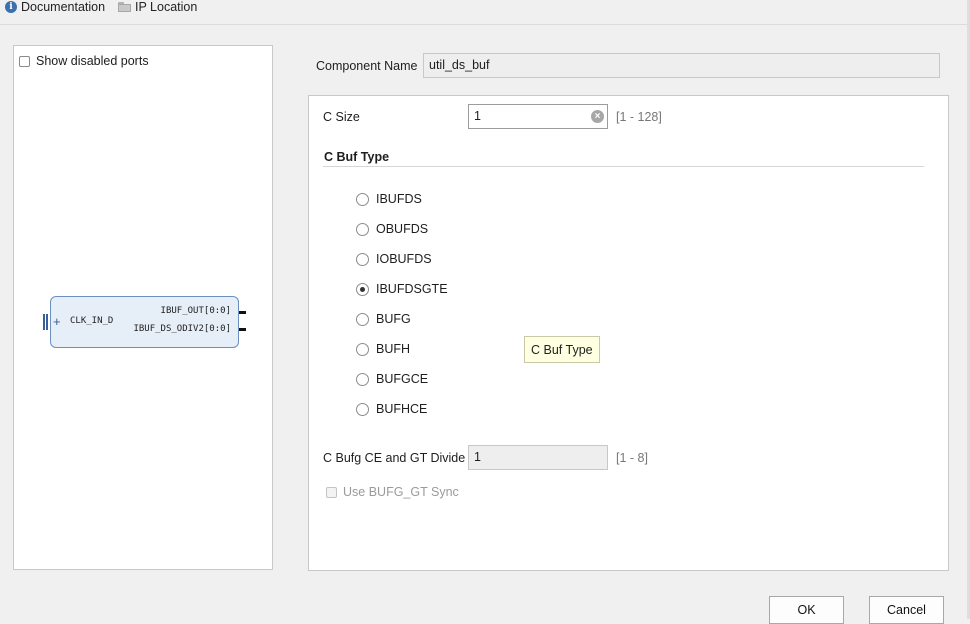 This screenshot has height=624, width=970. I want to click on radio-ibufds-button, so click(362, 199).